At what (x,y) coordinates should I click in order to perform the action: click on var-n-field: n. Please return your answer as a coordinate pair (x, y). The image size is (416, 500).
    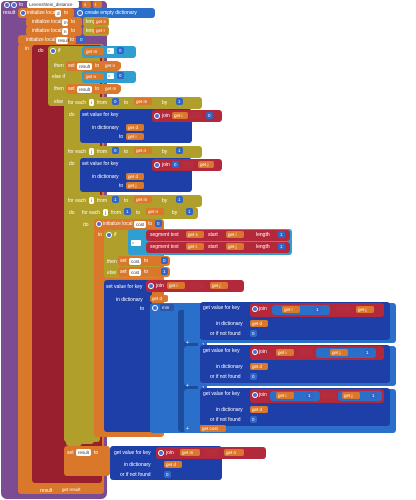
    Looking at the image, I should click on (65, 31).